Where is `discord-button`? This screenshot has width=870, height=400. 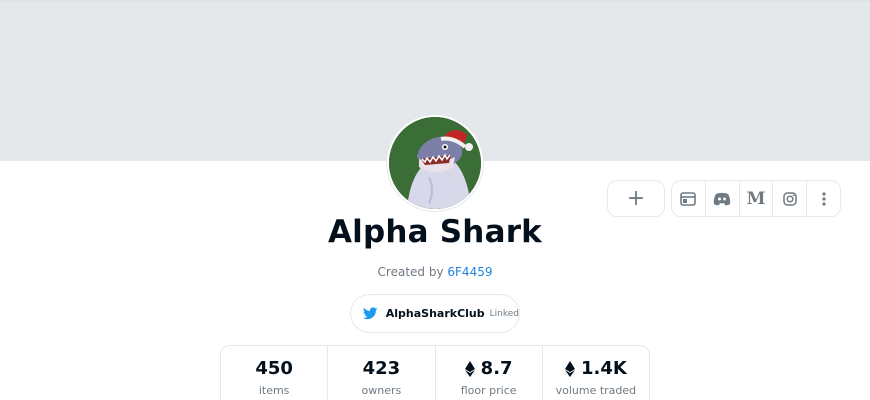
discord-button is located at coordinates (723, 198).